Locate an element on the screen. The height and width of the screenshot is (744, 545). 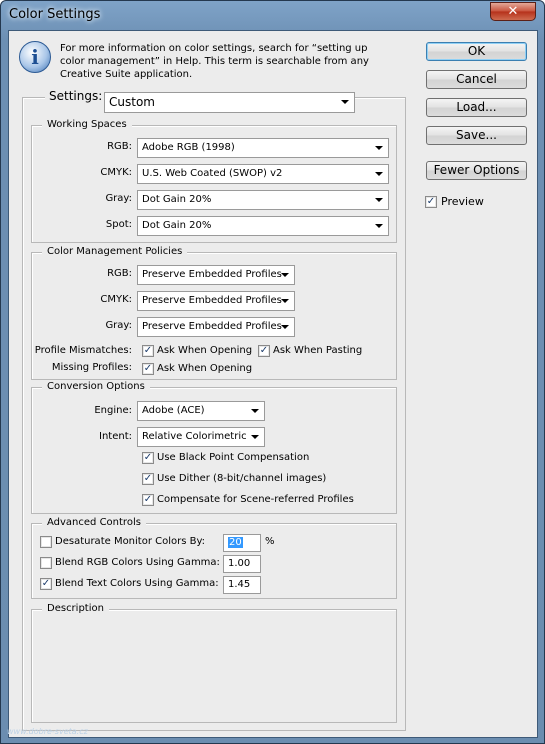
ws-gray-value: Dot Gain 20% is located at coordinates (177, 199).